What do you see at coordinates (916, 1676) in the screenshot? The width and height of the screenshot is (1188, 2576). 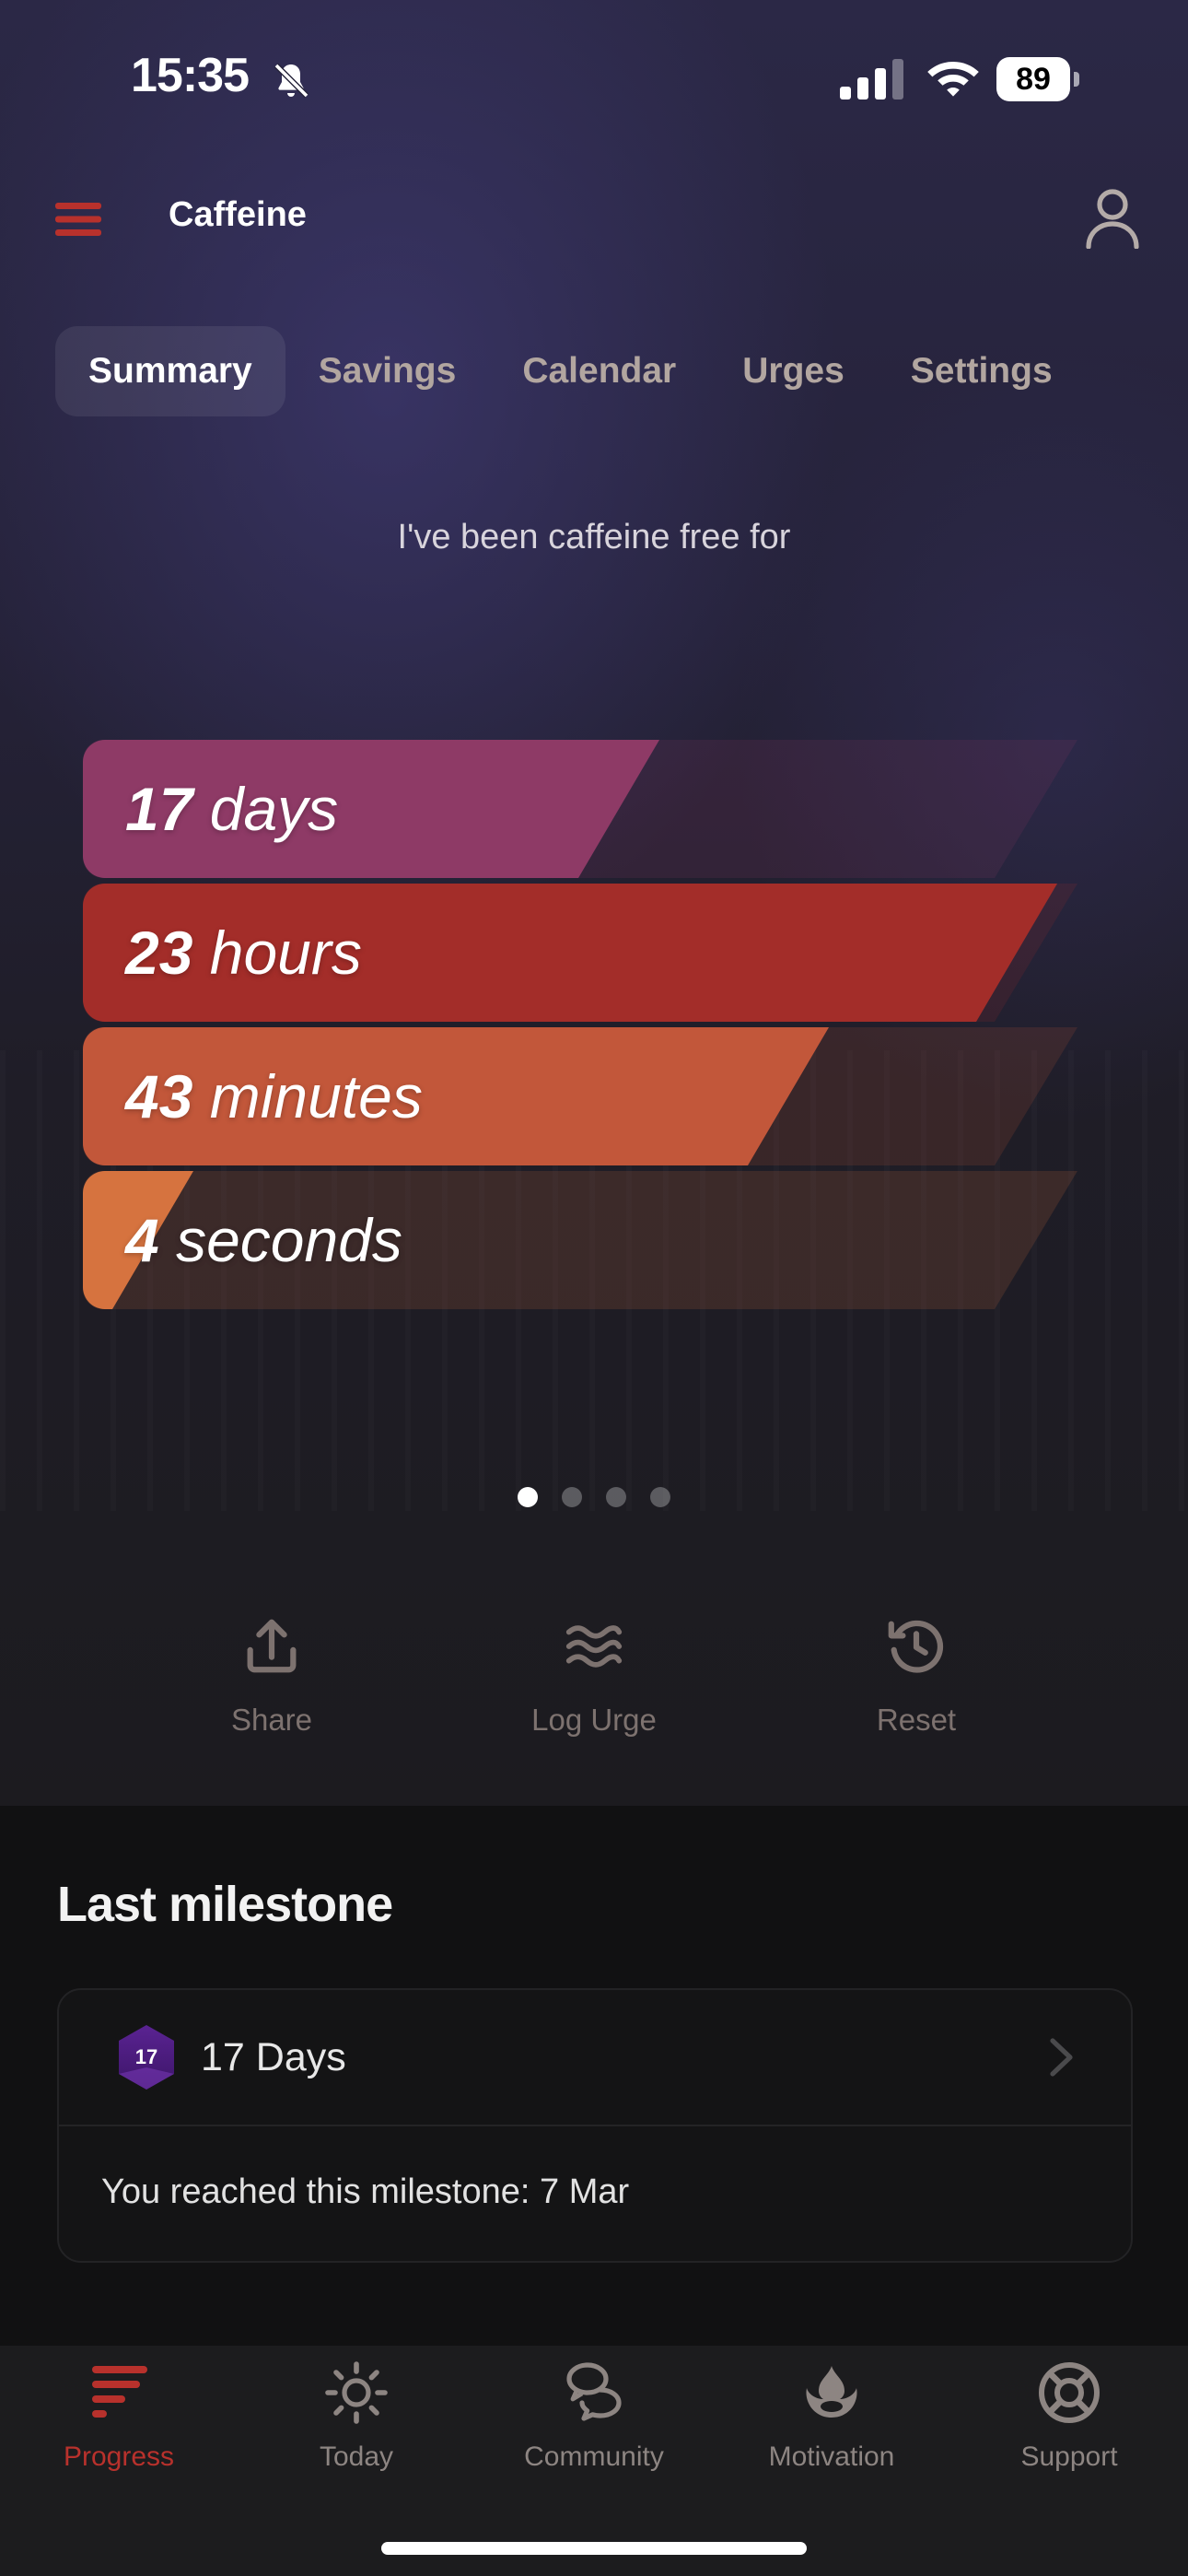 I see `reset-button: Reset` at bounding box center [916, 1676].